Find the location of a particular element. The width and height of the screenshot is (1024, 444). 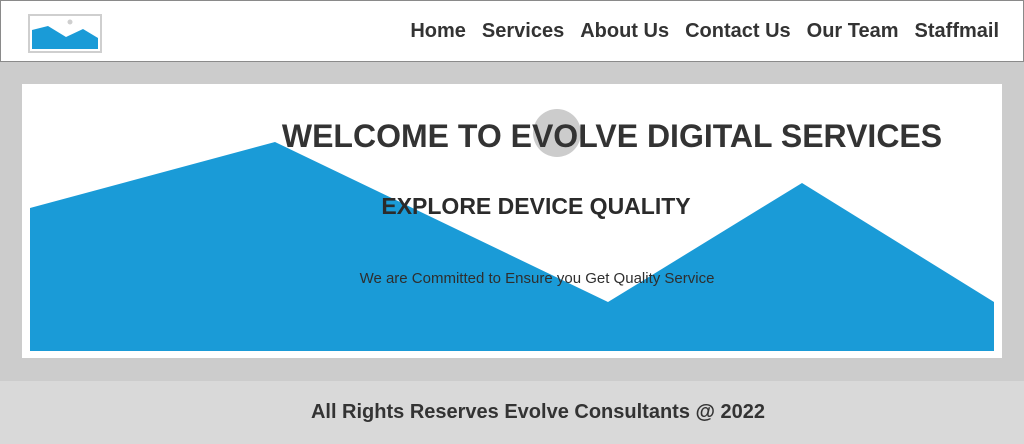

mountain-icon is located at coordinates (65, 34).